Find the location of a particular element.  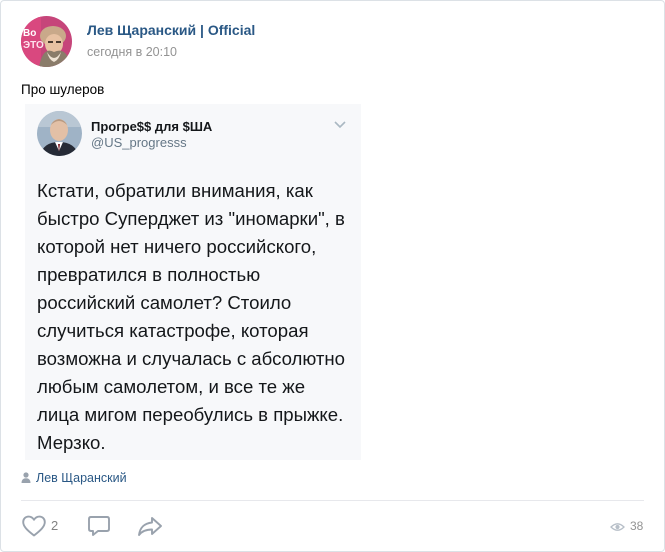

author-name: Лев Щаранский | Official is located at coordinates (171, 30).